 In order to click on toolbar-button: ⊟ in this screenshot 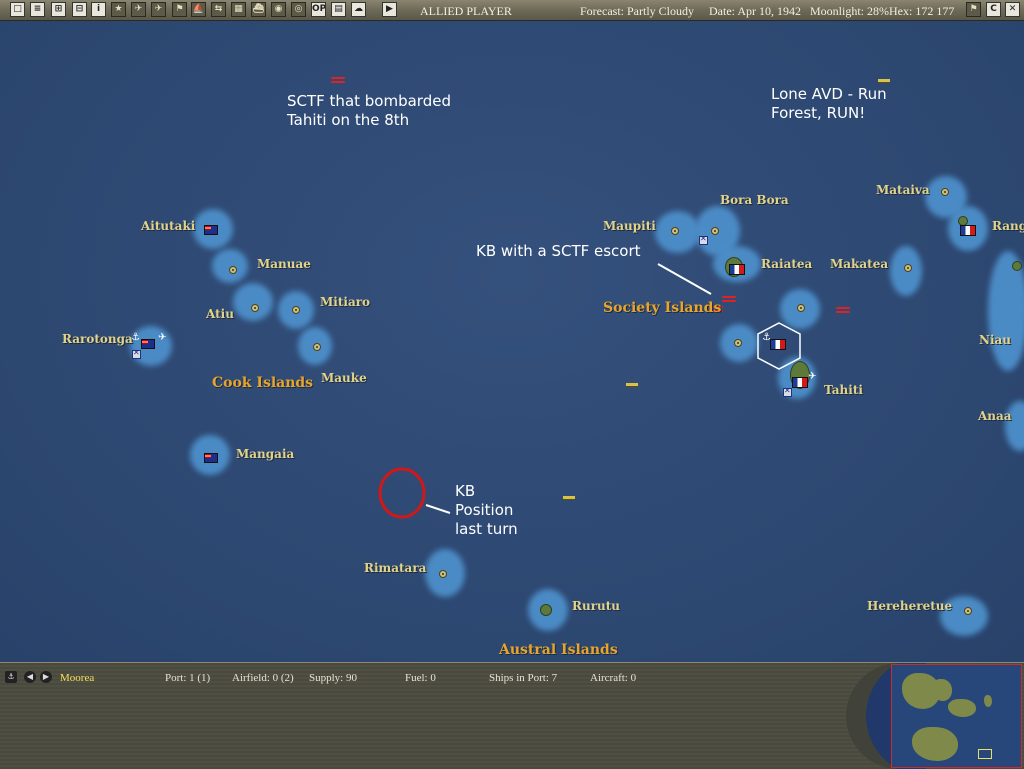, I will do `click(79, 9)`.